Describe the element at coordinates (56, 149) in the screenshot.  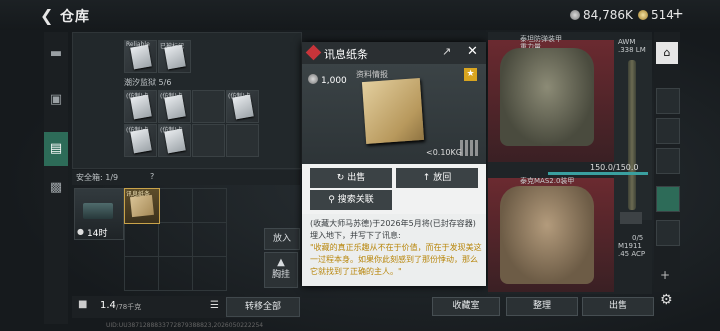
I see `clipboard-icon: ▤` at that location.